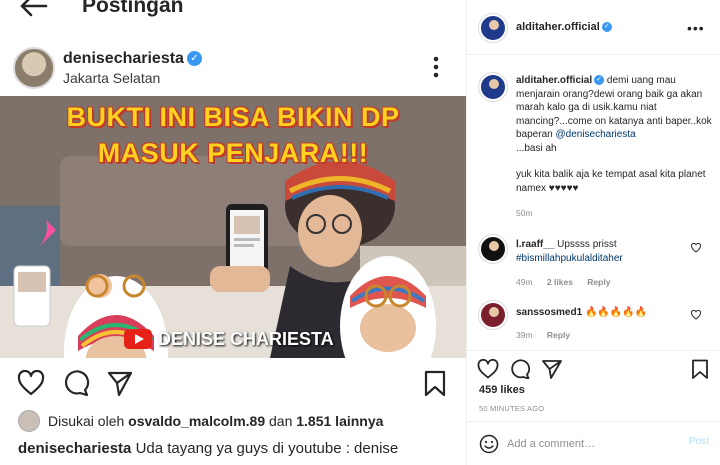  I want to click on caption-text: Uda tayang ya guys di youtube : denise, so click(267, 448).